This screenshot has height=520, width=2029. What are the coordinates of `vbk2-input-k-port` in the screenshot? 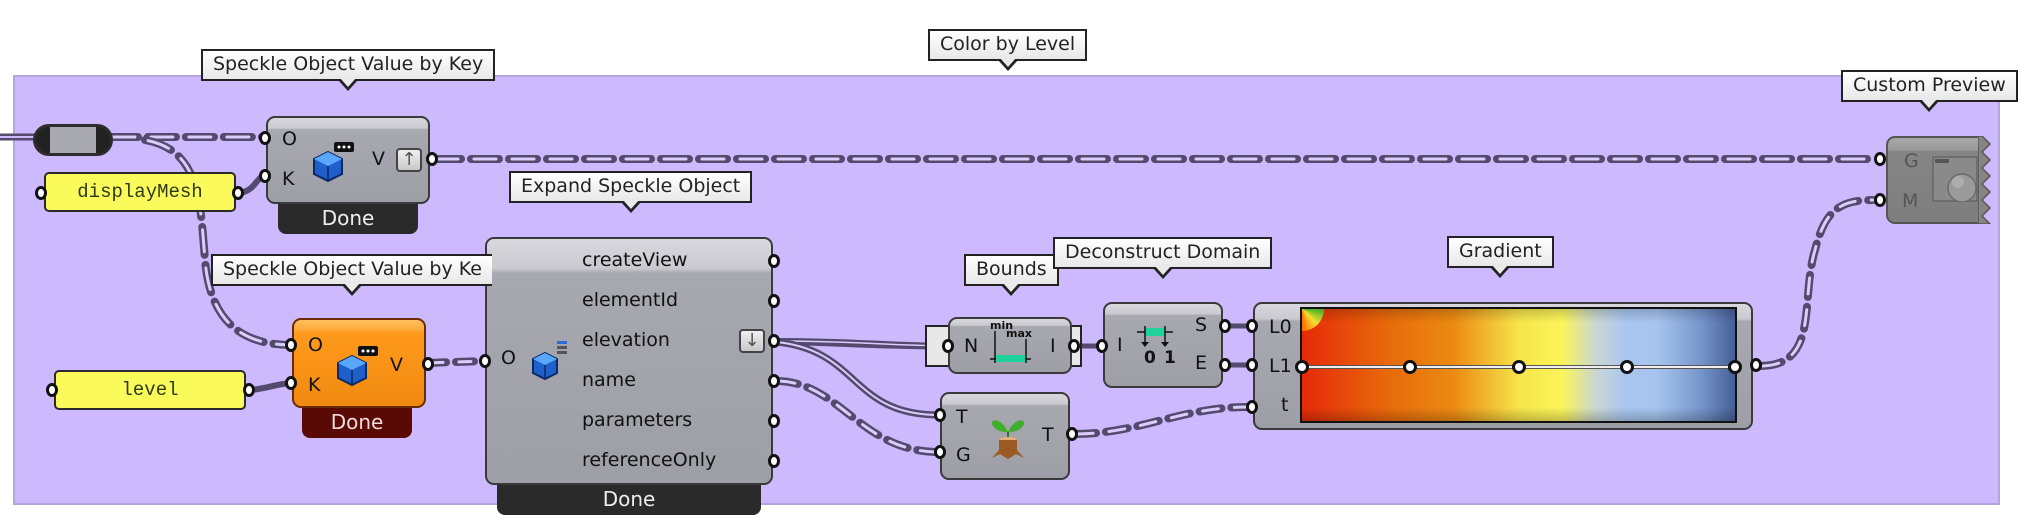 It's located at (291, 383).